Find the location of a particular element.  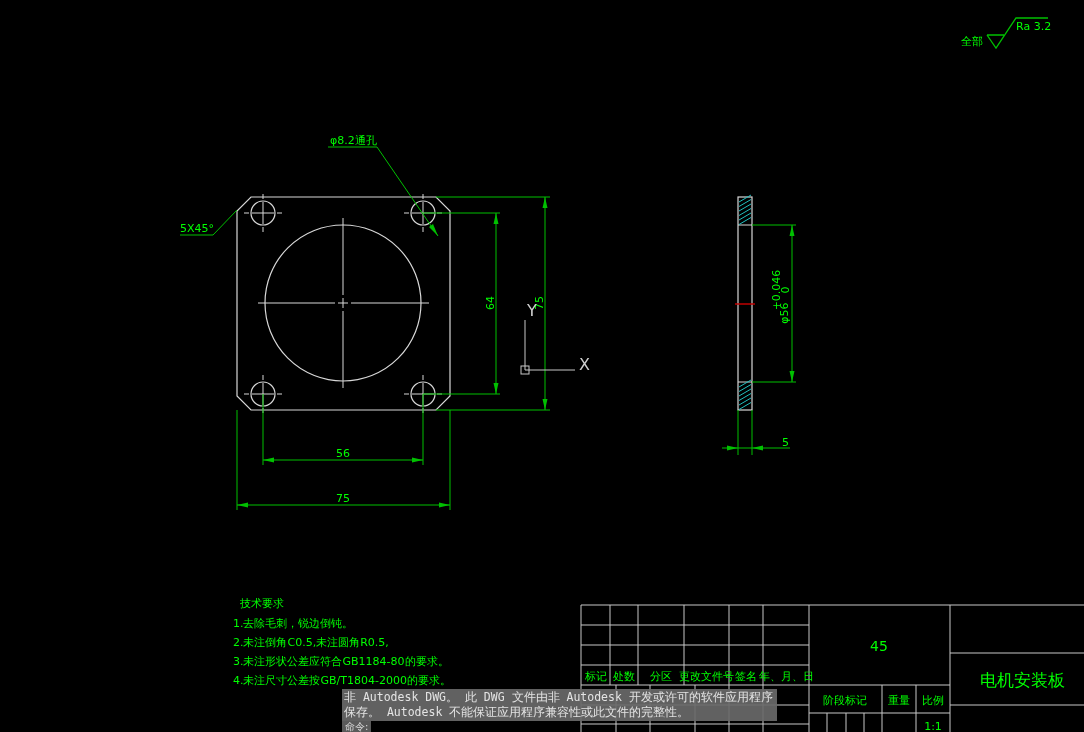

roughness-symbol is located at coordinates (1017, 33).